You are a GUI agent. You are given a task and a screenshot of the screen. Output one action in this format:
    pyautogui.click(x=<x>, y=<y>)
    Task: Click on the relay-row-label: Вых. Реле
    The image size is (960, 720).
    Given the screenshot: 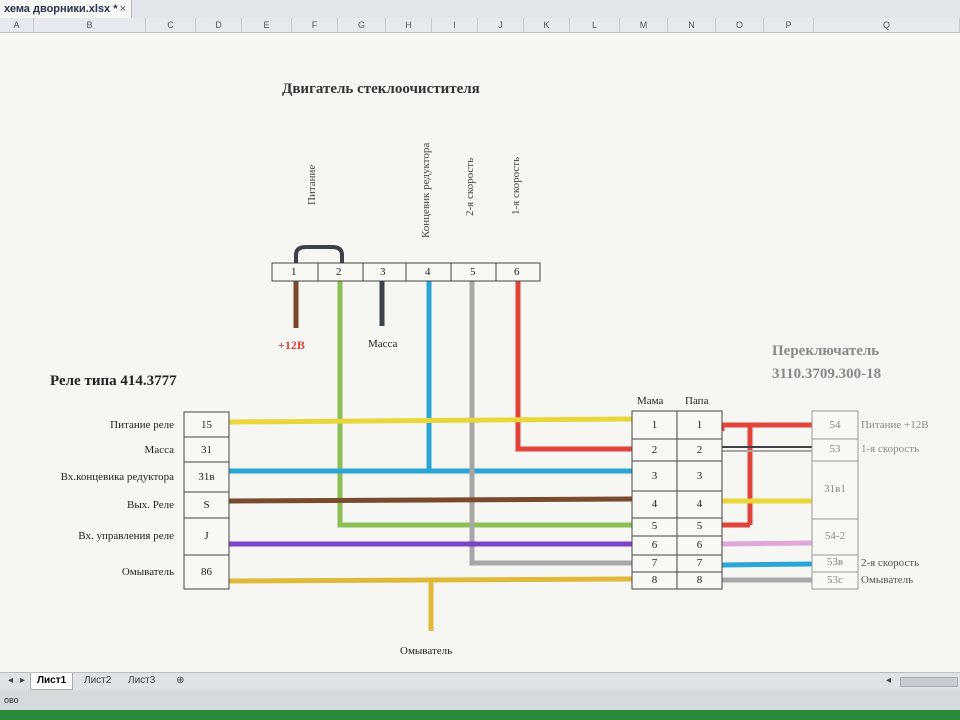 What is the action you would take?
    pyautogui.click(x=150, y=505)
    